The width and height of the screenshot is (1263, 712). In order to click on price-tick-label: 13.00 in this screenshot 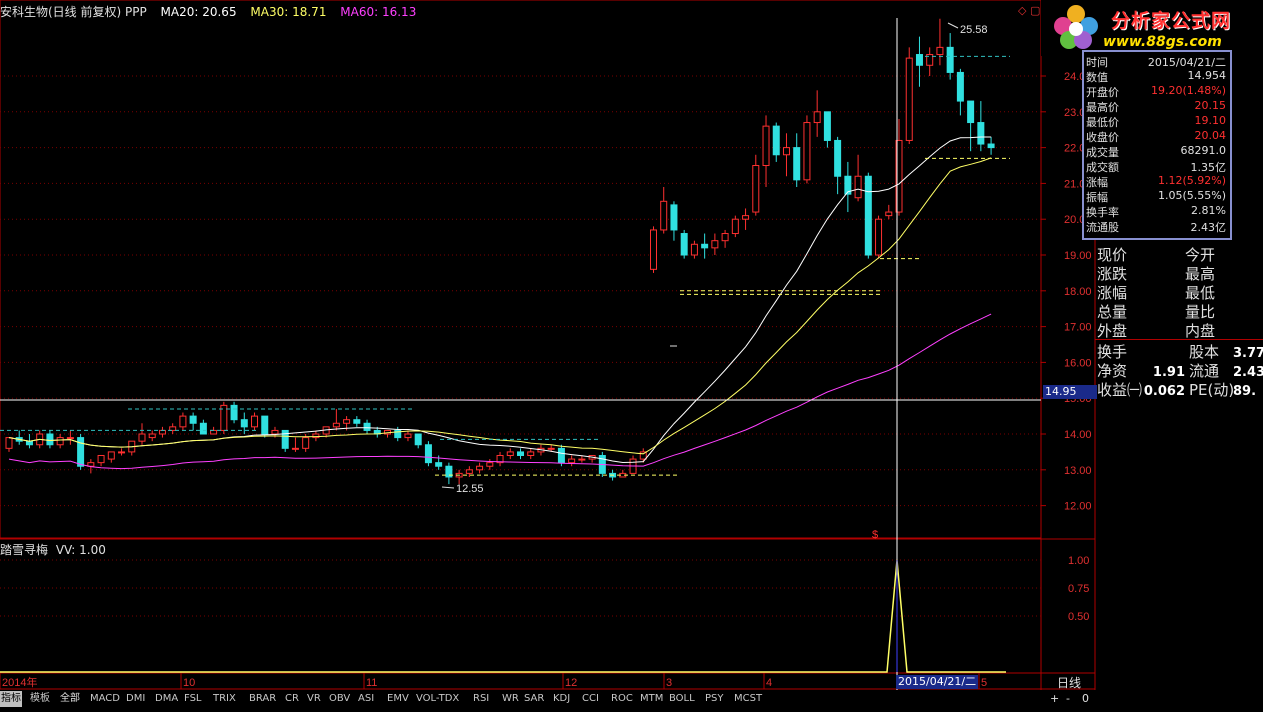, I will do `click(1078, 471)`.